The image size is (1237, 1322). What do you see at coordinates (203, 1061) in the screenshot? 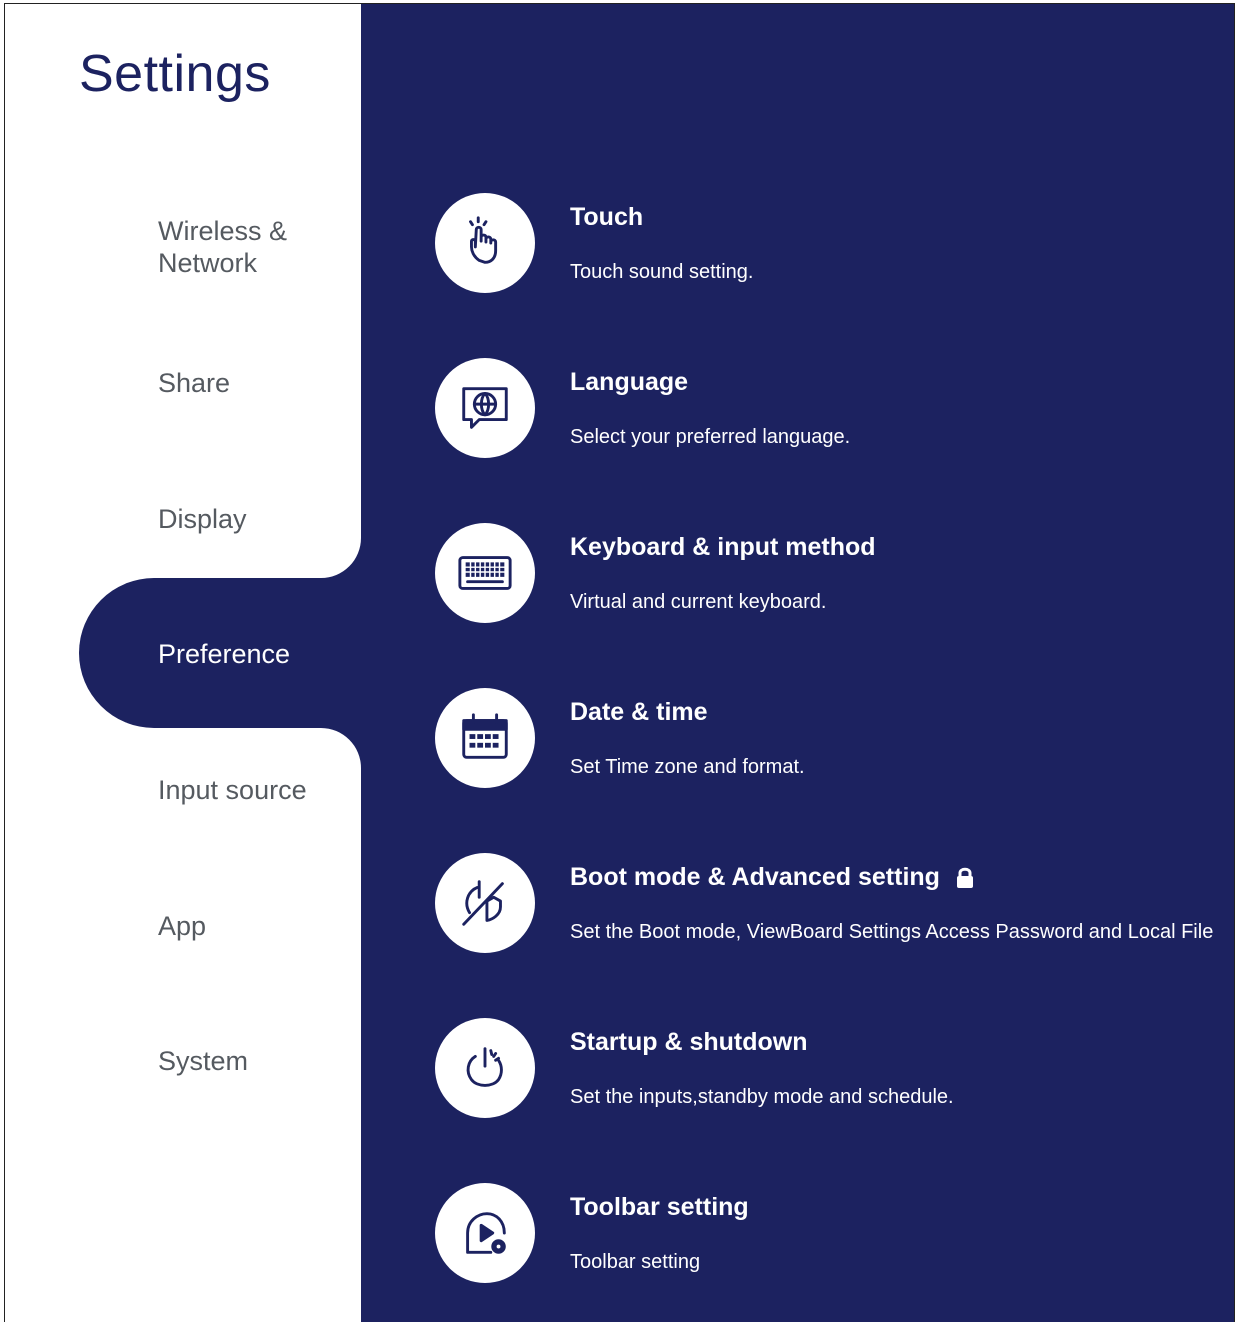
I see `sidebar-item-system: System` at bounding box center [203, 1061].